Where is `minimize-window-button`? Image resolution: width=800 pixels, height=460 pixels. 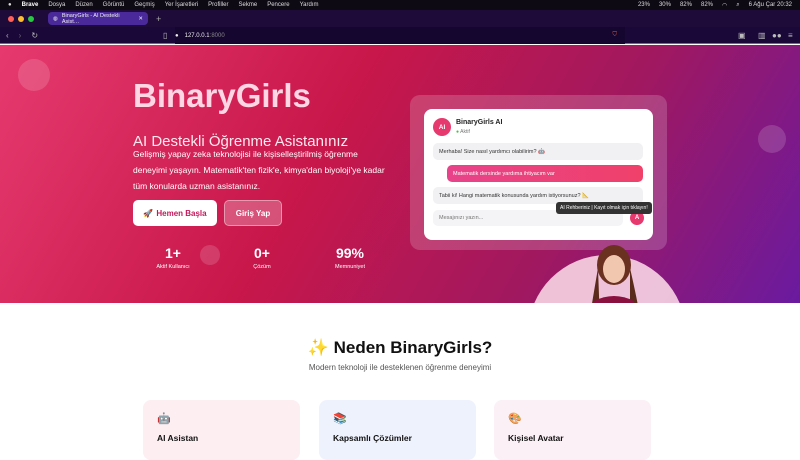 minimize-window-button is located at coordinates (21, 18).